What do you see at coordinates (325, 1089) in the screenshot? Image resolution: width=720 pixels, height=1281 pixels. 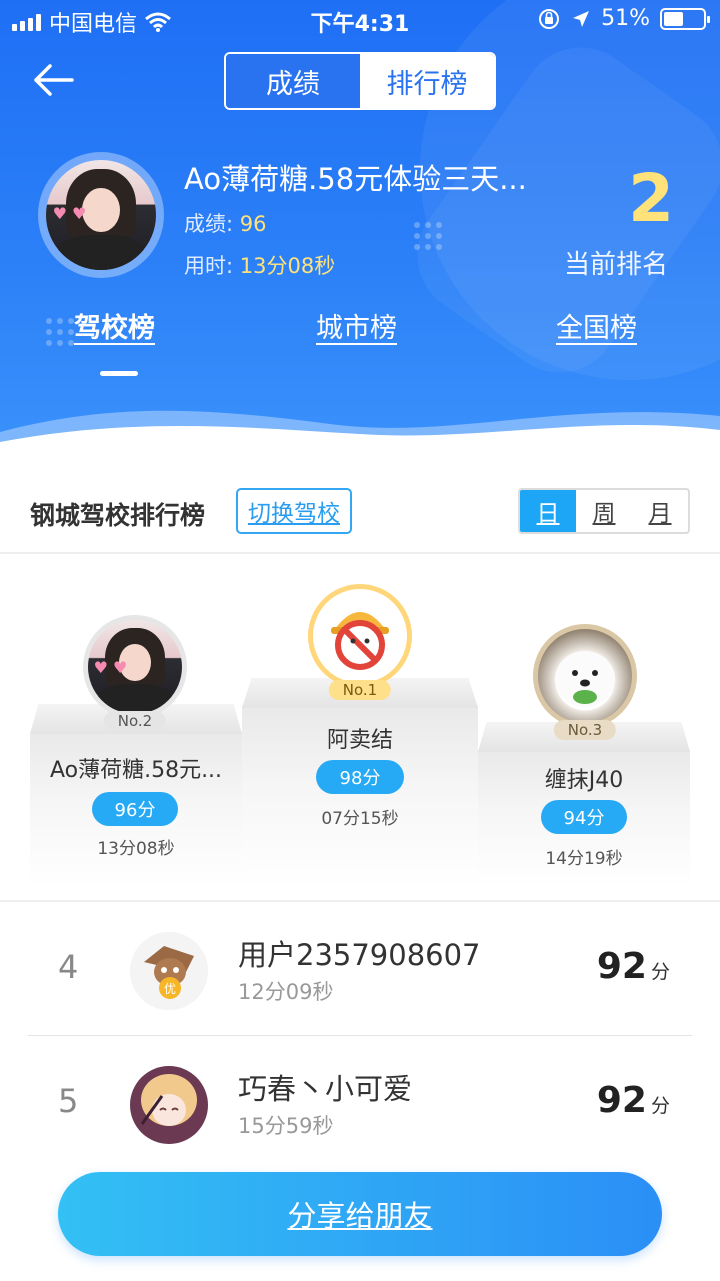 I see `list-name: 巧春丶小可爱` at bounding box center [325, 1089].